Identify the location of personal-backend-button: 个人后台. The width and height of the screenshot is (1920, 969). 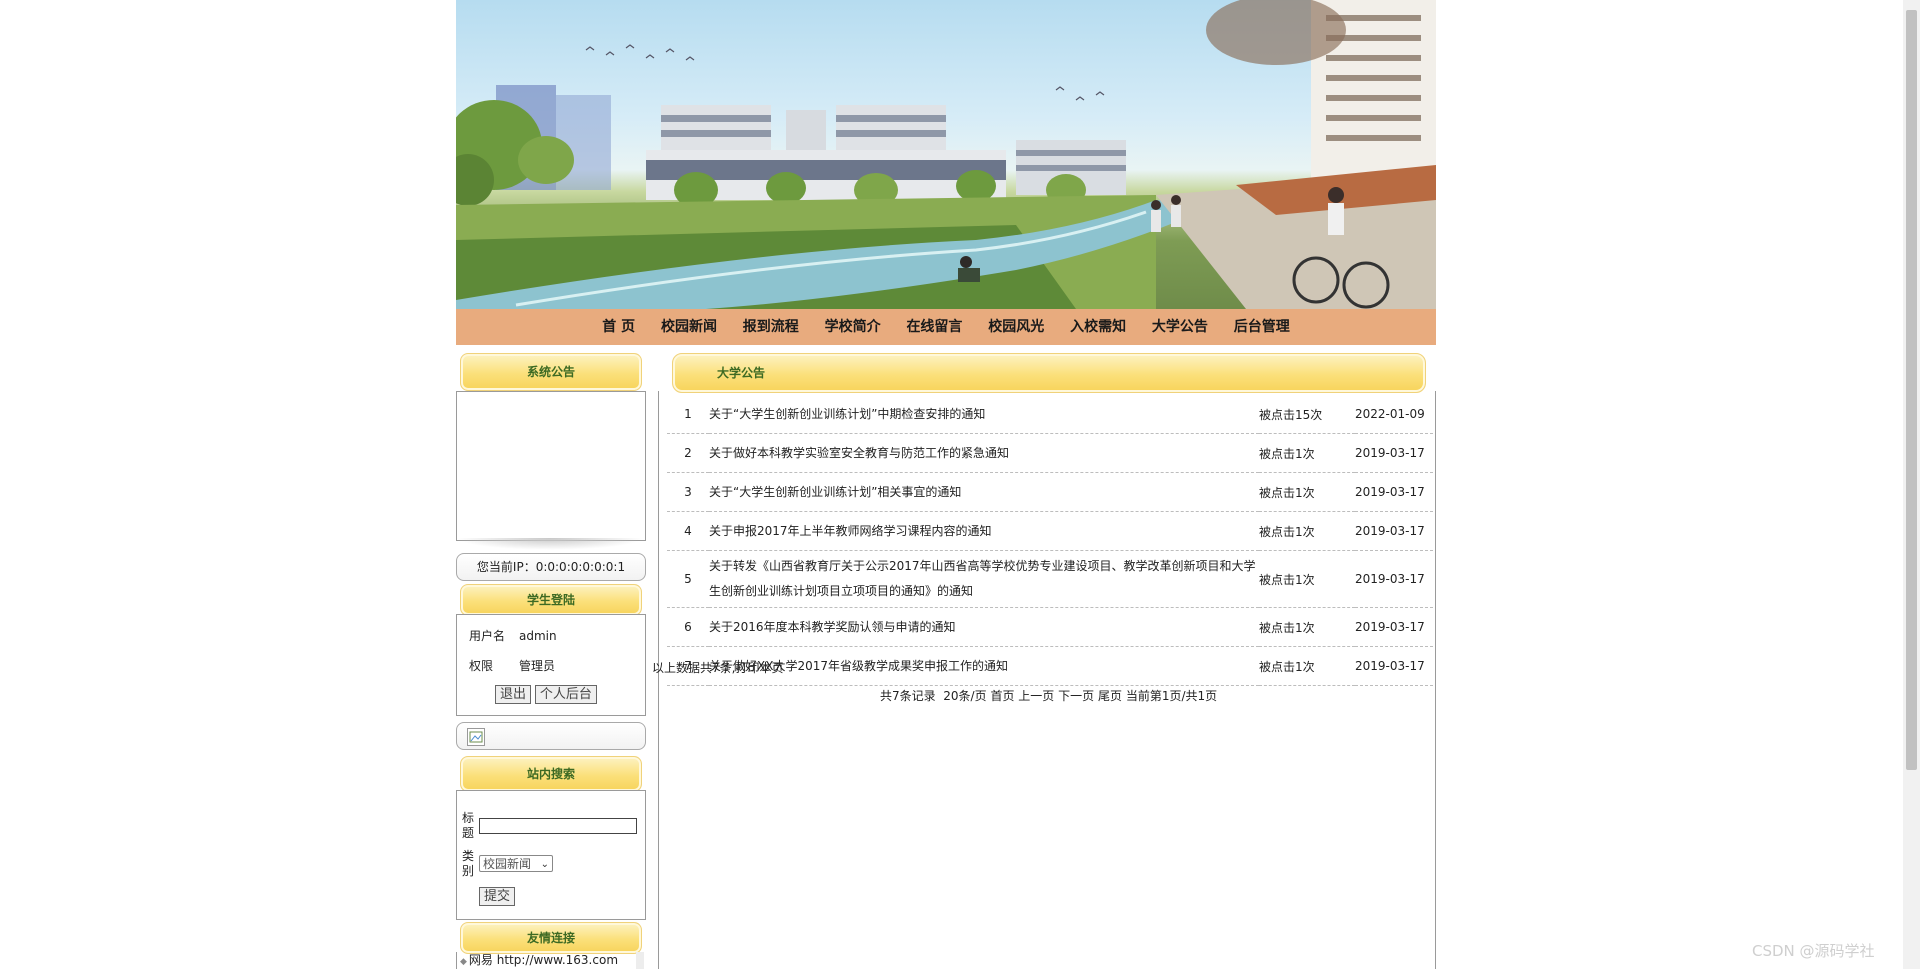
(565, 694).